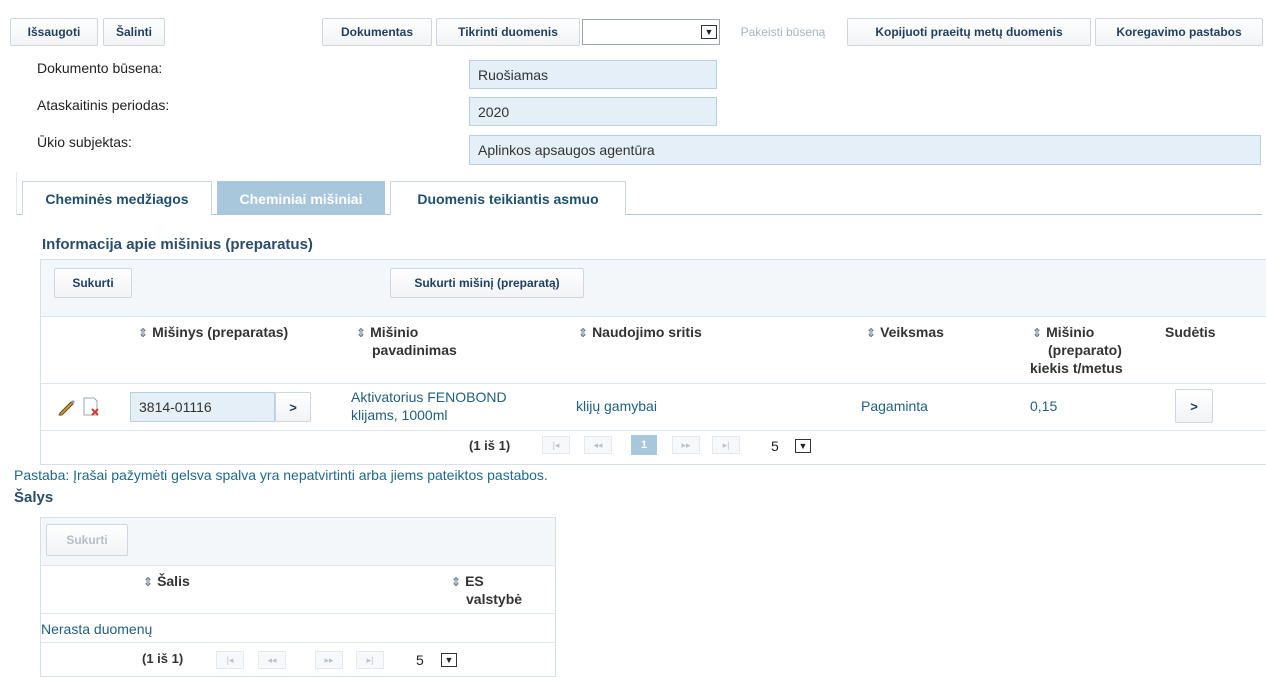 The height and width of the screenshot is (698, 1266). What do you see at coordinates (644, 445) in the screenshot?
I see `pager-page-1: 1` at bounding box center [644, 445].